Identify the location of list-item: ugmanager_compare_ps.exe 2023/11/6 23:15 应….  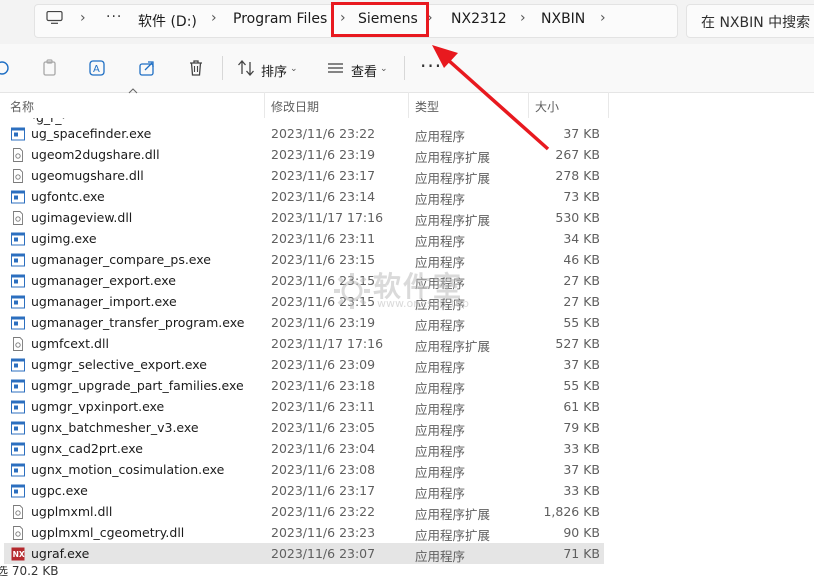
(304, 259).